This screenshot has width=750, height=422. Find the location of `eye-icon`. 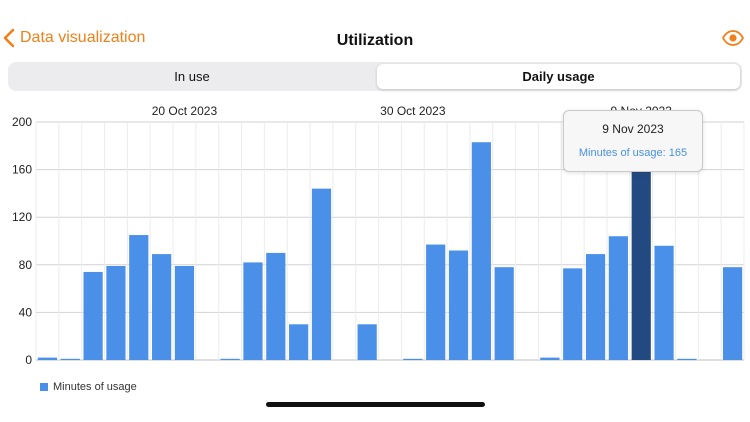

eye-icon is located at coordinates (733, 40).